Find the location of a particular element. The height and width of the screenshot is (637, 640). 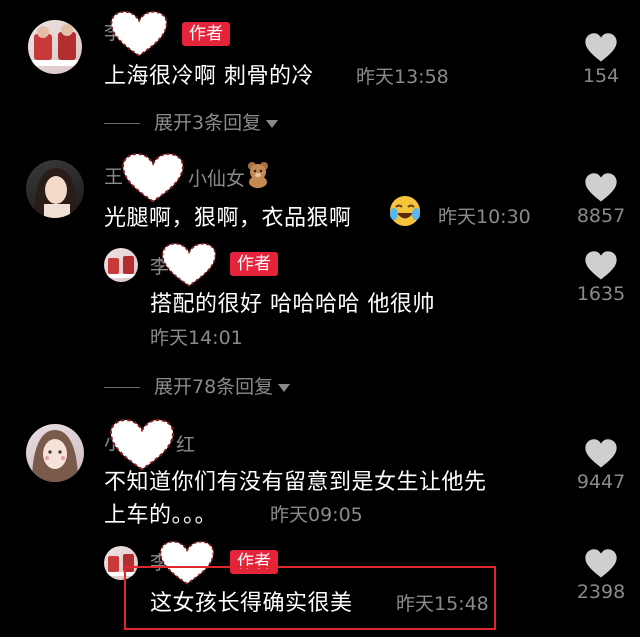

expand-label: 展开78条回复 is located at coordinates (214, 387).